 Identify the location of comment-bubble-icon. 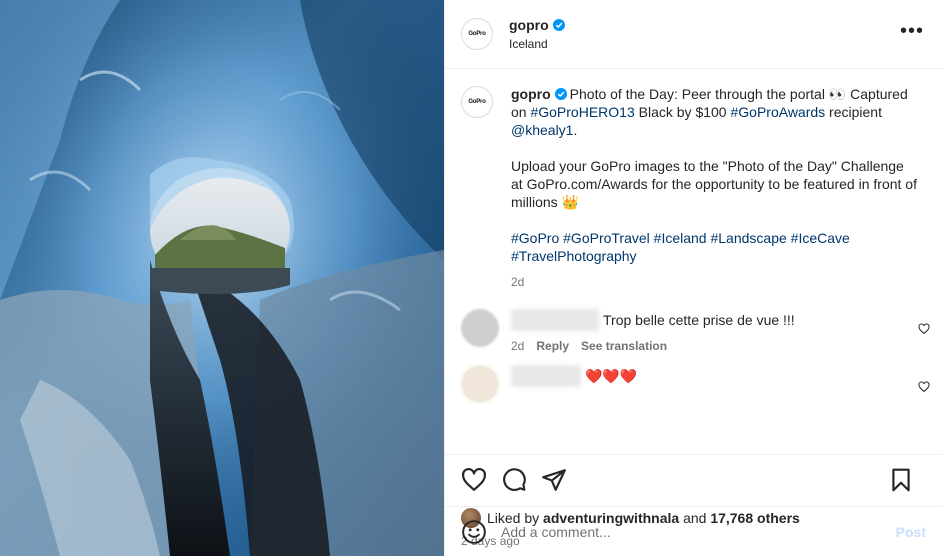
(514, 480).